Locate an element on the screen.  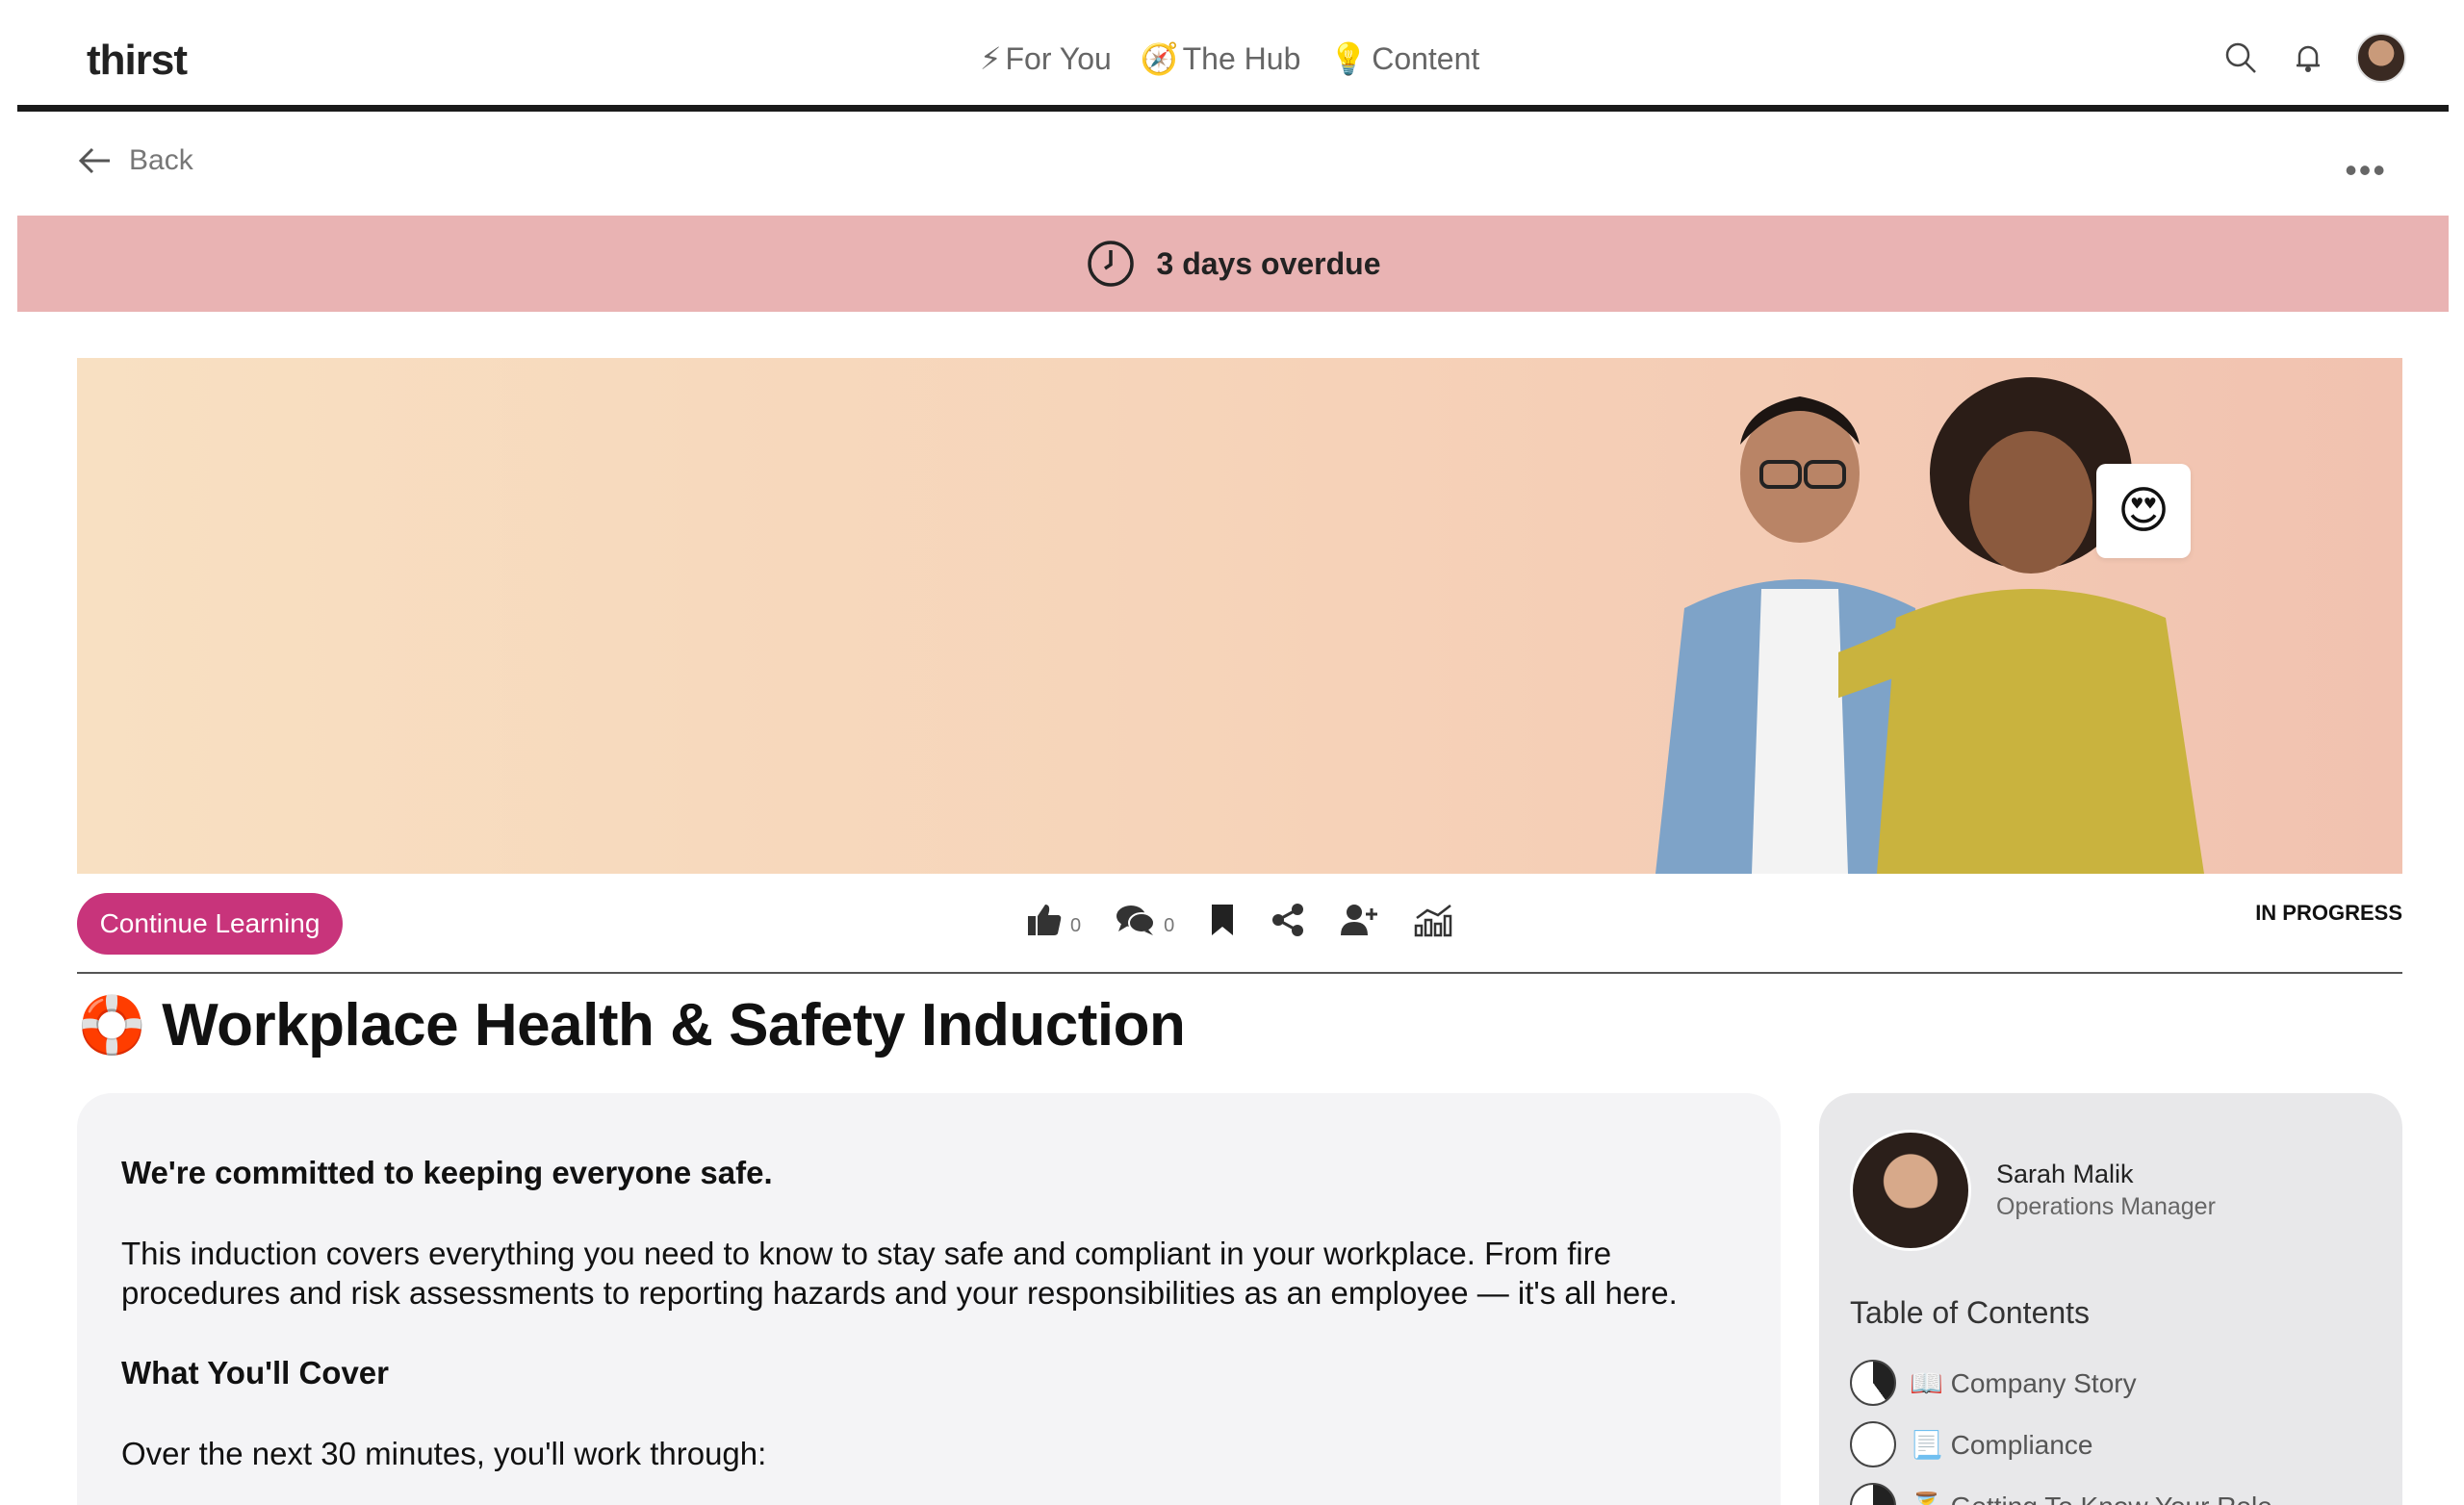
nav-the-hub-label: The Hub is located at coordinates (1241, 58).